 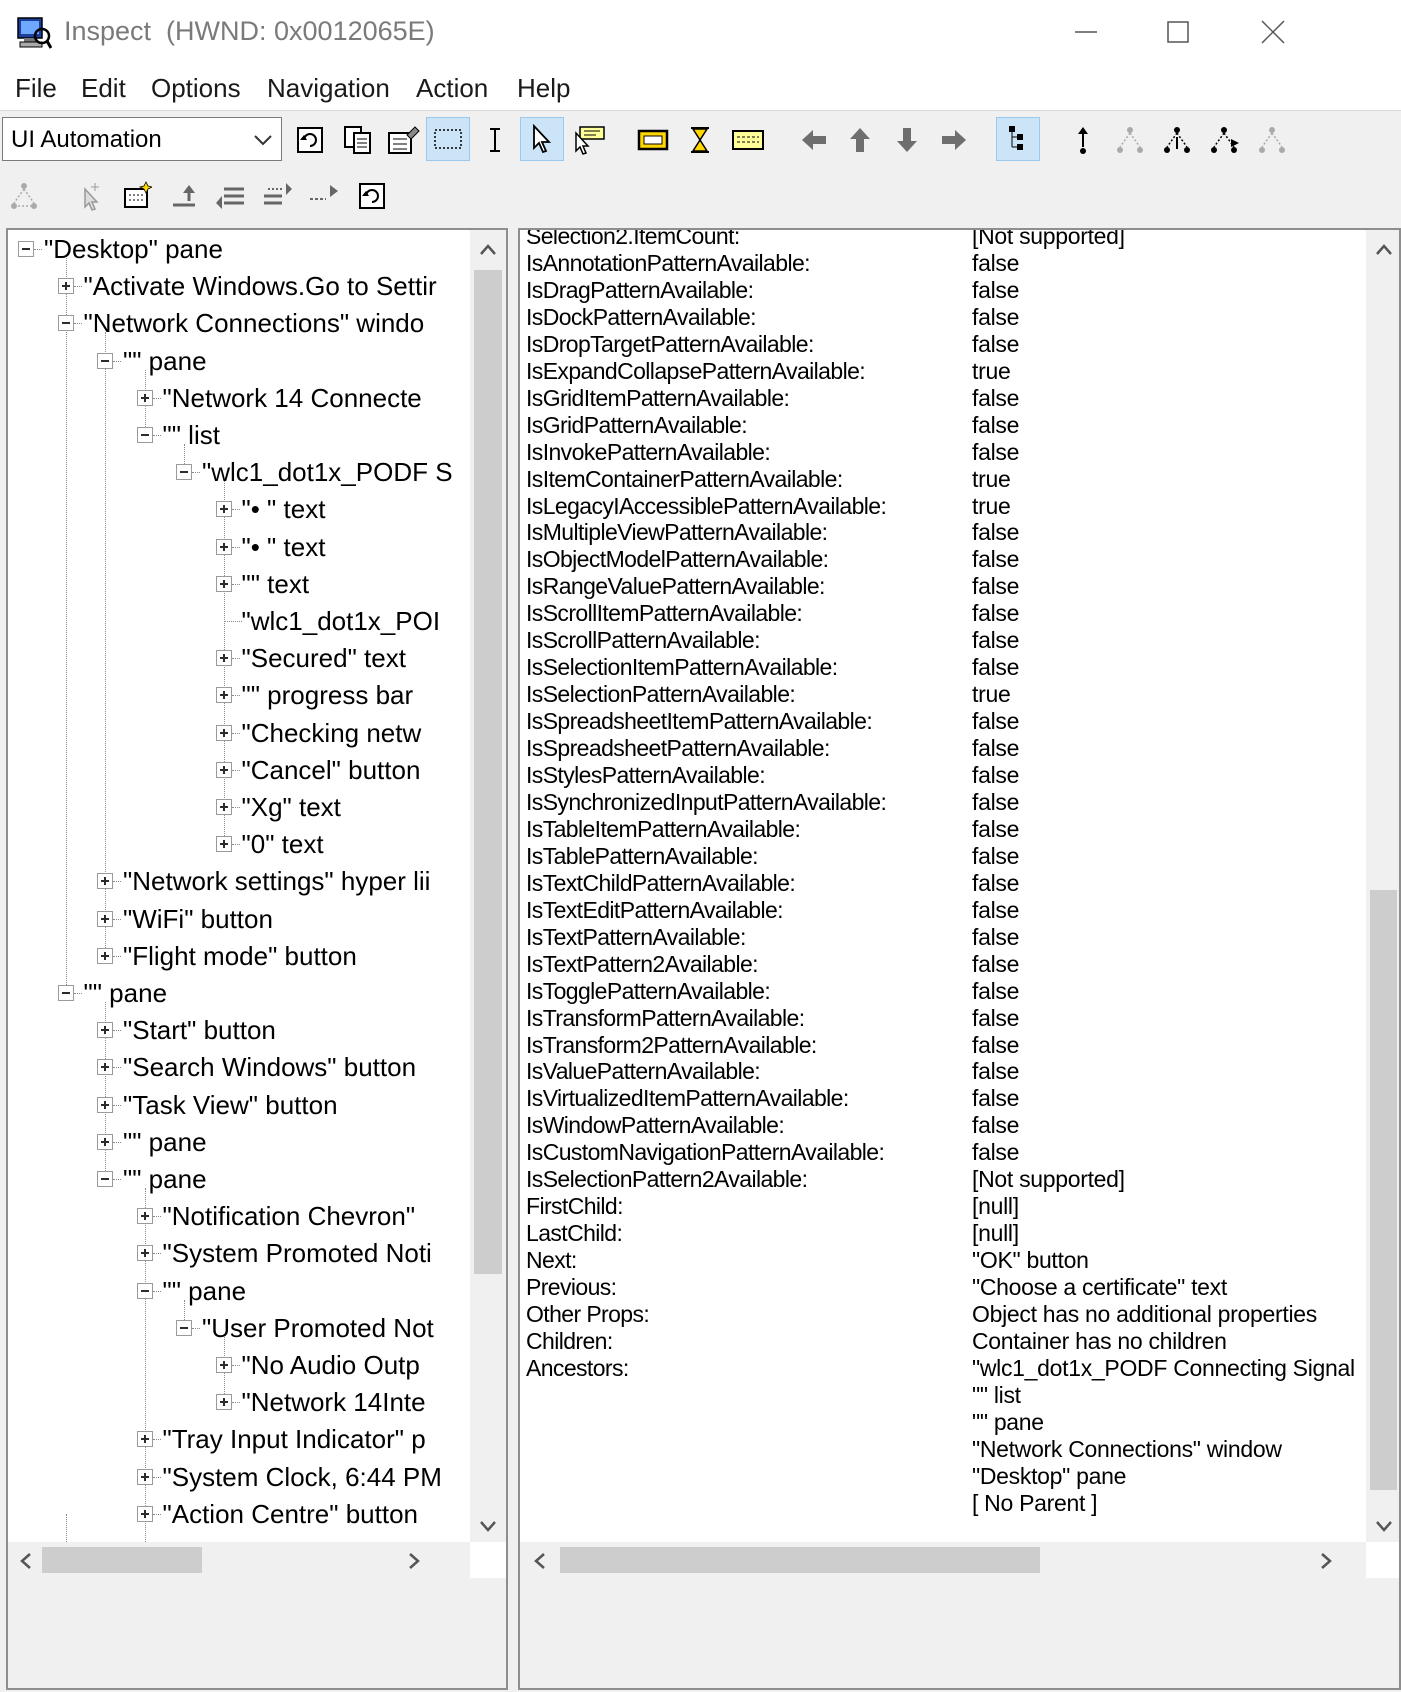 What do you see at coordinates (142, 139) in the screenshot?
I see `mode-select: UI Automation` at bounding box center [142, 139].